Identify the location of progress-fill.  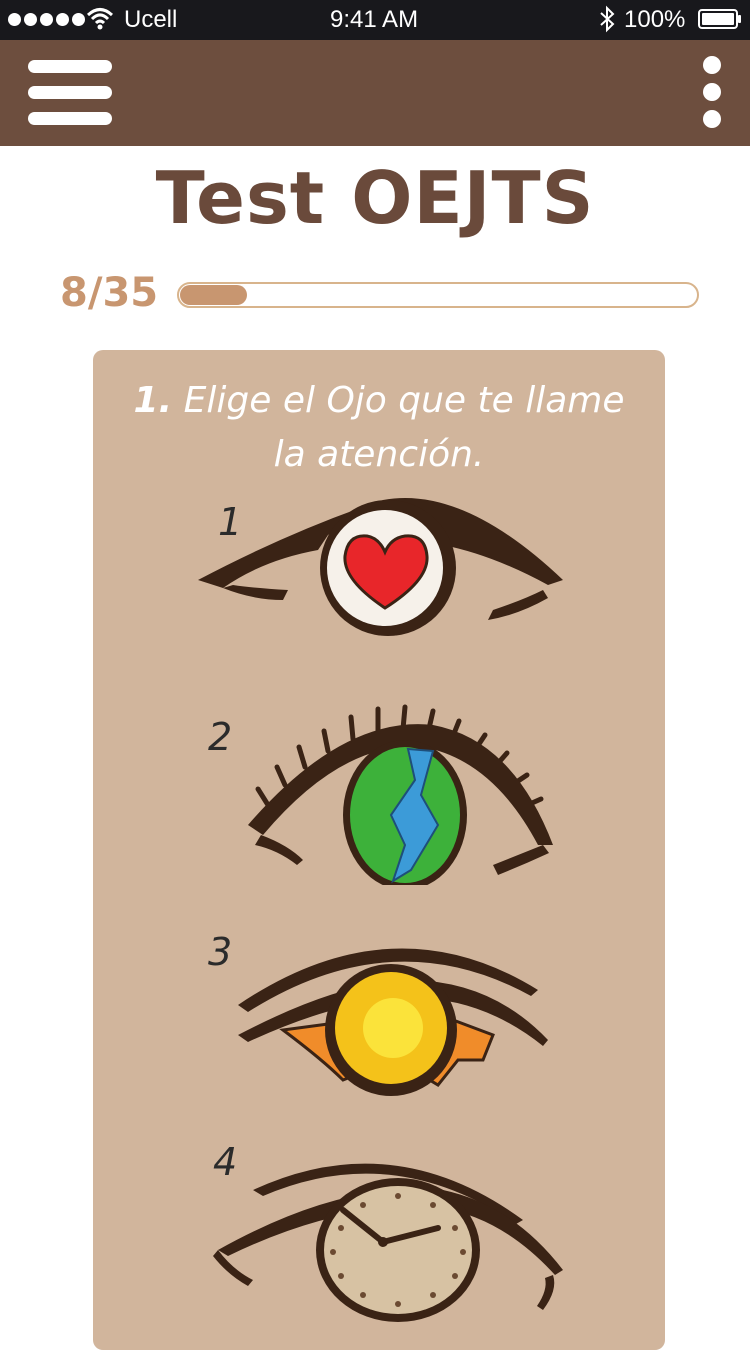
(213, 295).